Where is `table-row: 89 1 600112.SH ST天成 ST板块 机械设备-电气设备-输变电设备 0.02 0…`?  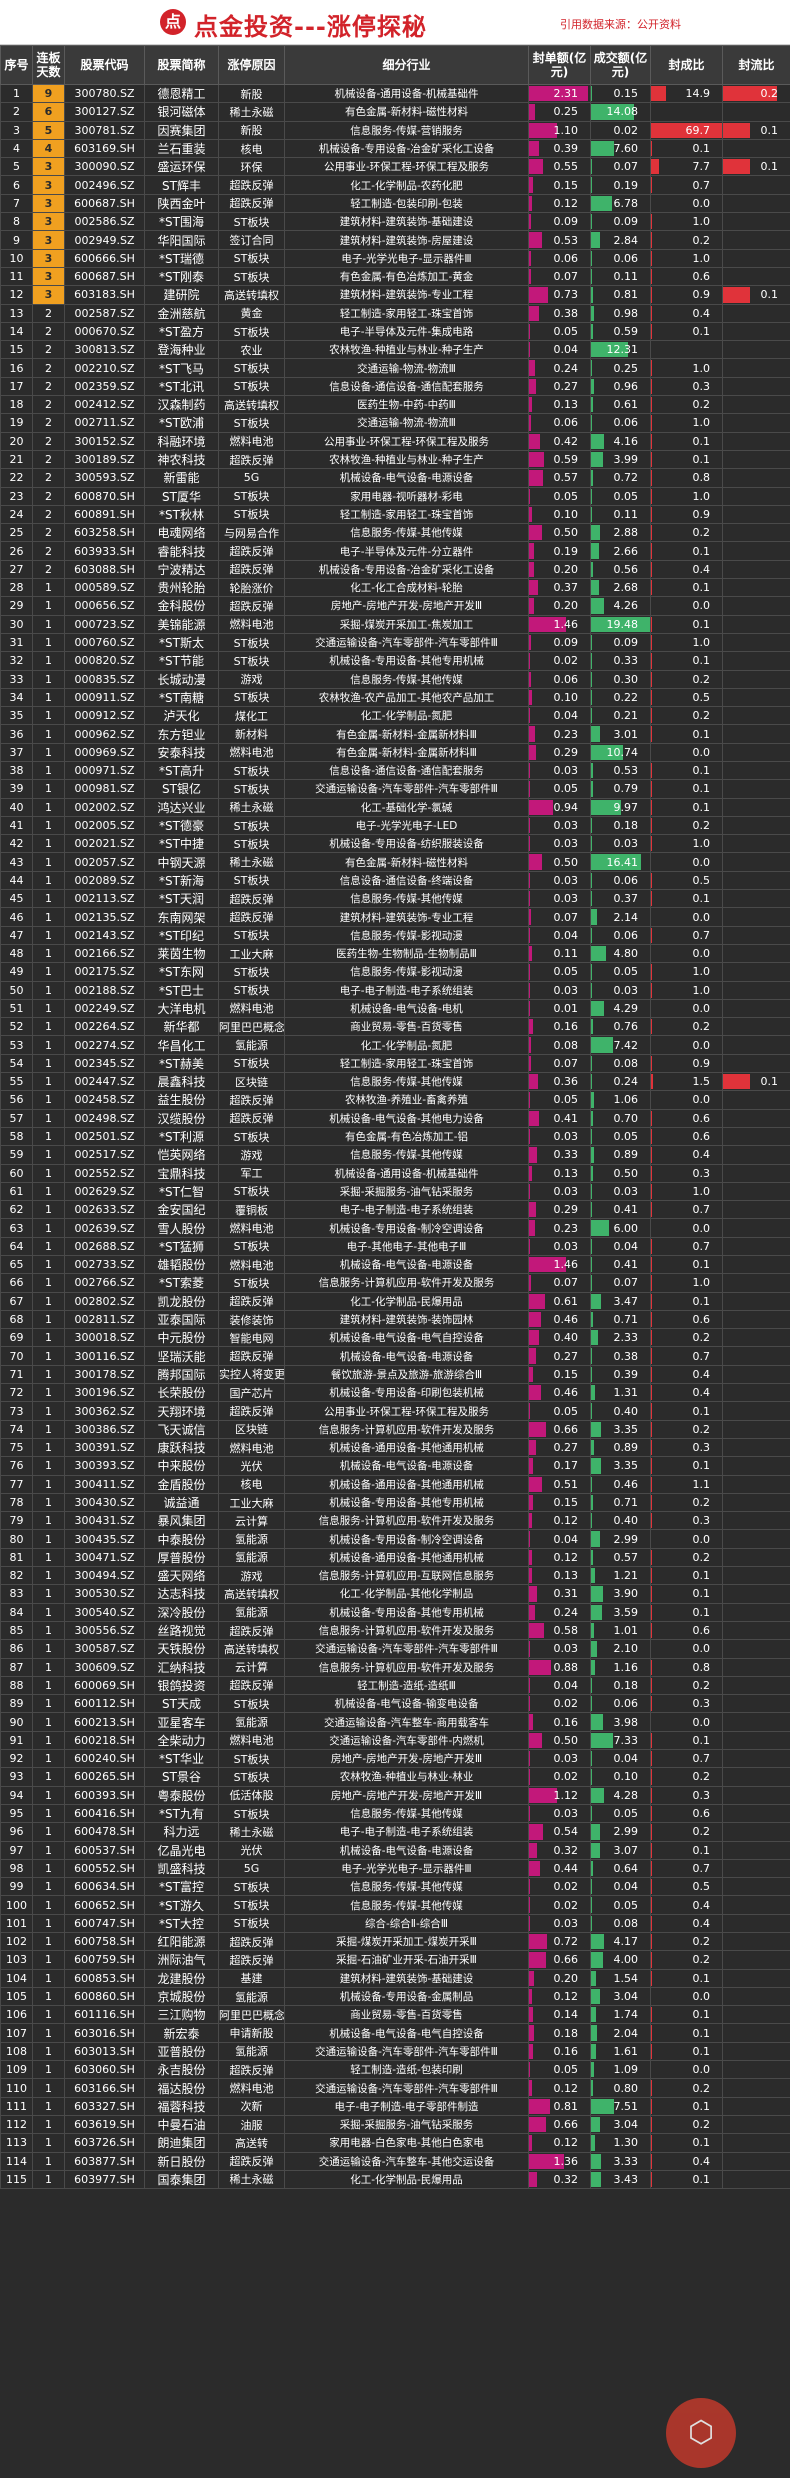
table-row: 89 1 600112.SH ST天成 ST板块 机械设备-电气设备-输变电设备 0.02 0… is located at coordinates (395, 1704).